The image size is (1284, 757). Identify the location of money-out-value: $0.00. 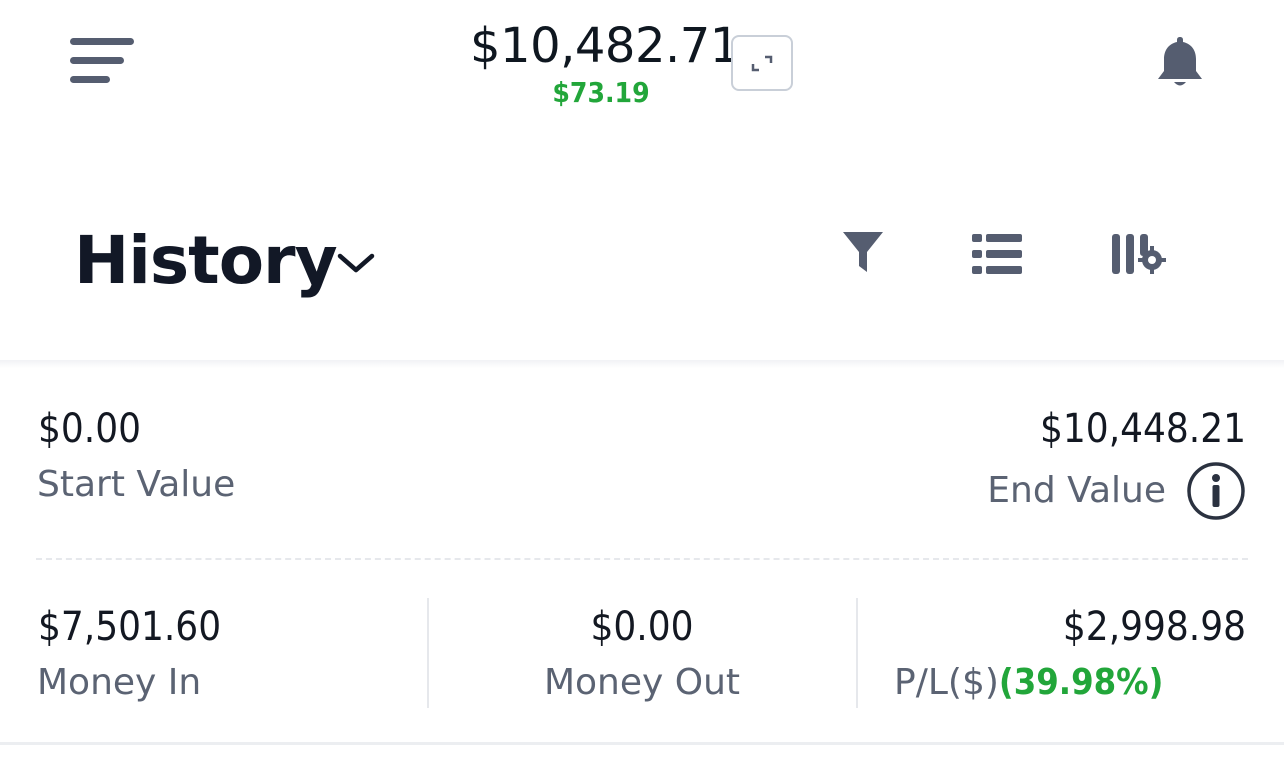
(642, 627).